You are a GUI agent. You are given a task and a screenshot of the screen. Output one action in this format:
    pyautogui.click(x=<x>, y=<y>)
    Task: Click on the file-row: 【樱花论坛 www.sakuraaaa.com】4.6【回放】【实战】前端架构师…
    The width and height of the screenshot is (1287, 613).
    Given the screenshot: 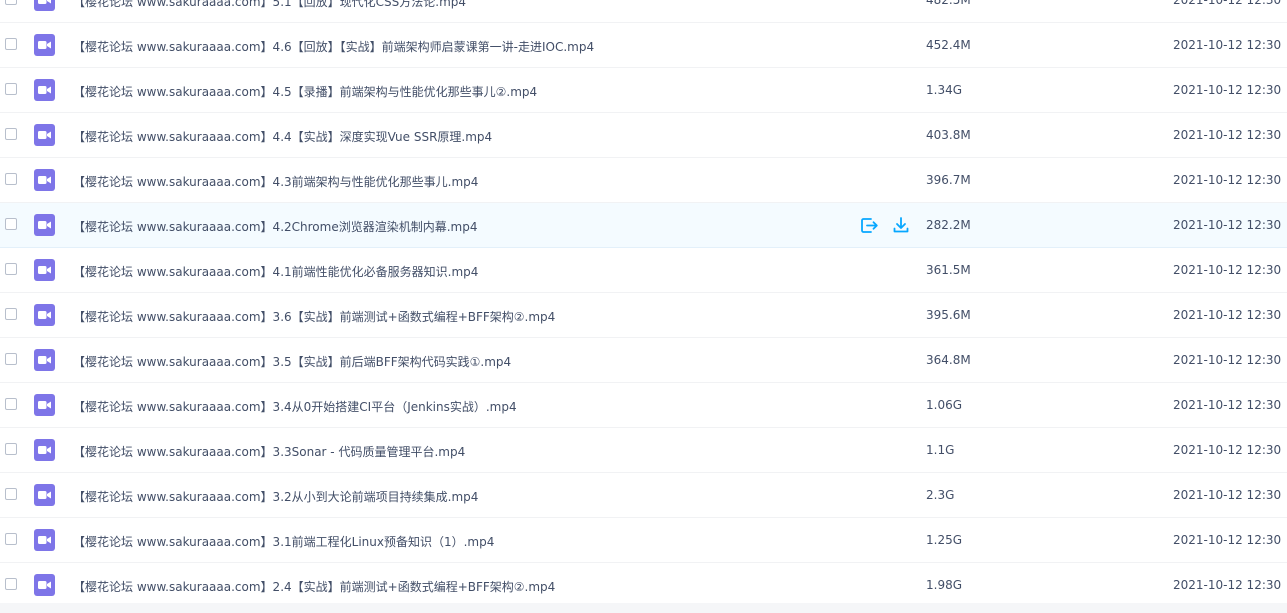 What is the action you would take?
    pyautogui.click(x=643, y=45)
    